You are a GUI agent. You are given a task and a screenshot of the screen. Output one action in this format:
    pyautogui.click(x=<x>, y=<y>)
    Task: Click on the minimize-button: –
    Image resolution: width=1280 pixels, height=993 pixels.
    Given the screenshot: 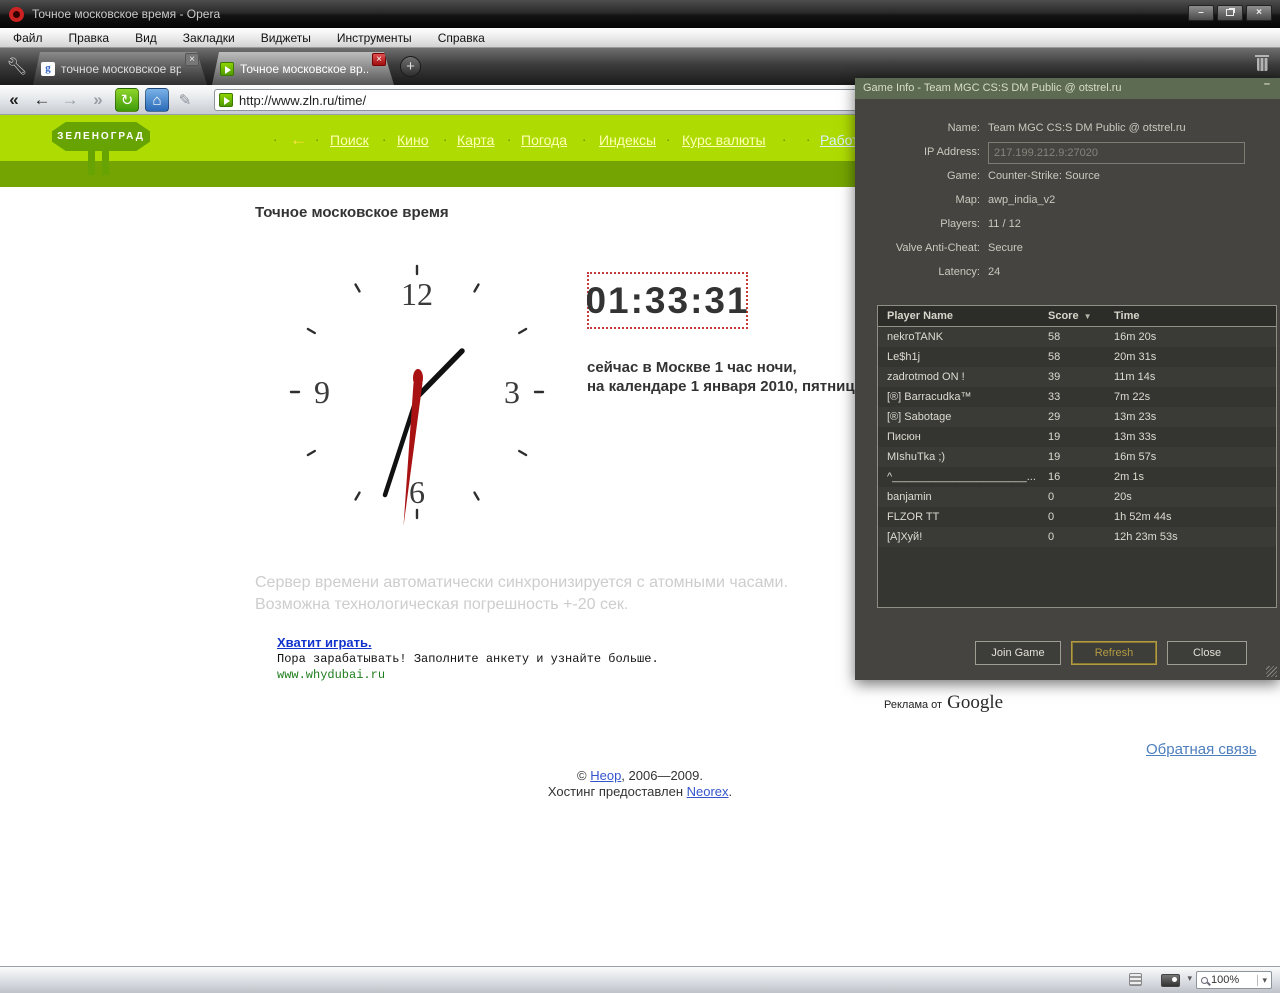 What is the action you would take?
    pyautogui.click(x=1201, y=13)
    